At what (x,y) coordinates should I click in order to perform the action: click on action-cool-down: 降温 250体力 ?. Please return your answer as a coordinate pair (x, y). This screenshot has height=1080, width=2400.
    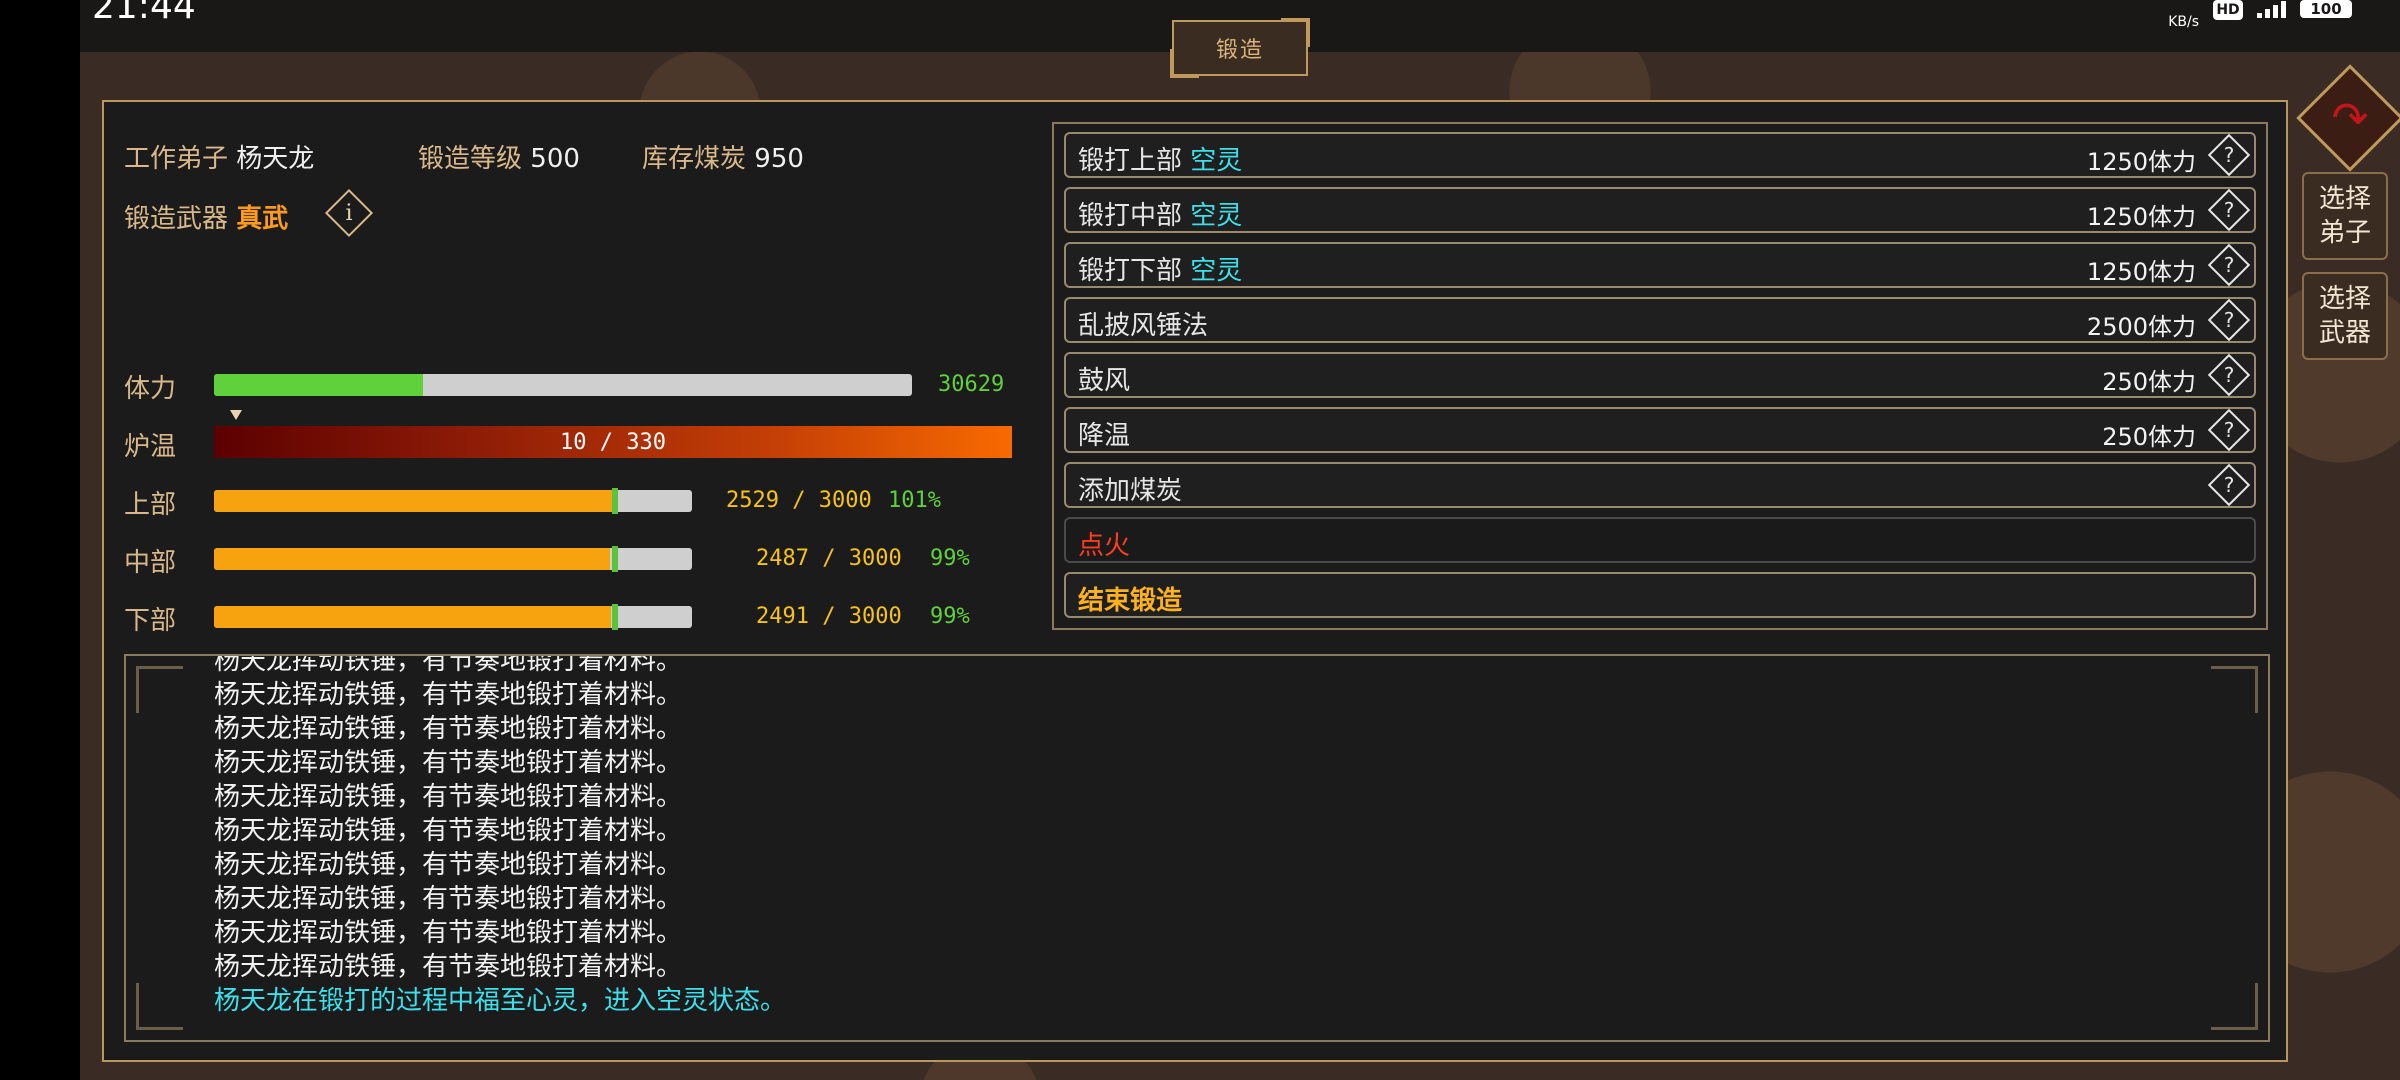
    Looking at the image, I should click on (1660, 430).